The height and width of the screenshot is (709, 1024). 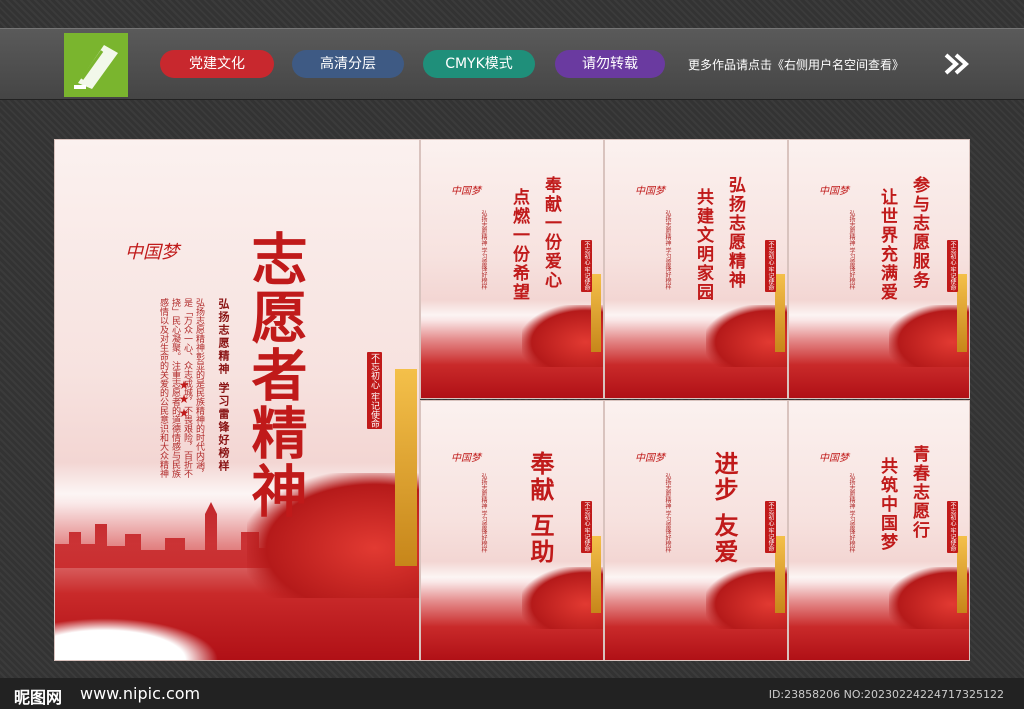 What do you see at coordinates (724, 539) in the screenshot?
I see `poster-5-line2: 友爱` at bounding box center [724, 539].